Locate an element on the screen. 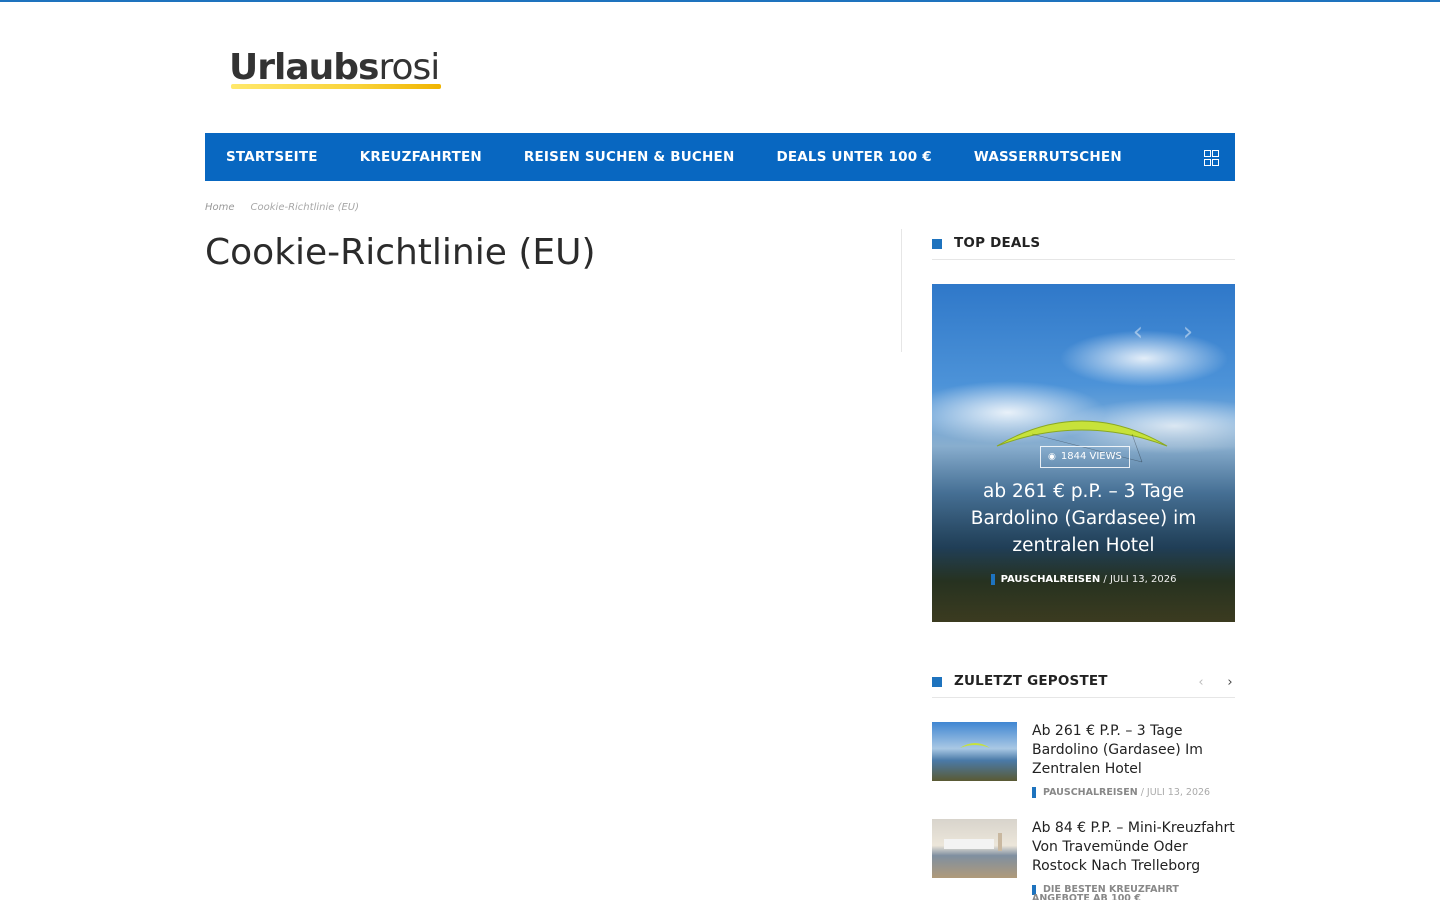 The height and width of the screenshot is (900, 1440). chevron-left-icon: ‹ is located at coordinates (1201, 682).